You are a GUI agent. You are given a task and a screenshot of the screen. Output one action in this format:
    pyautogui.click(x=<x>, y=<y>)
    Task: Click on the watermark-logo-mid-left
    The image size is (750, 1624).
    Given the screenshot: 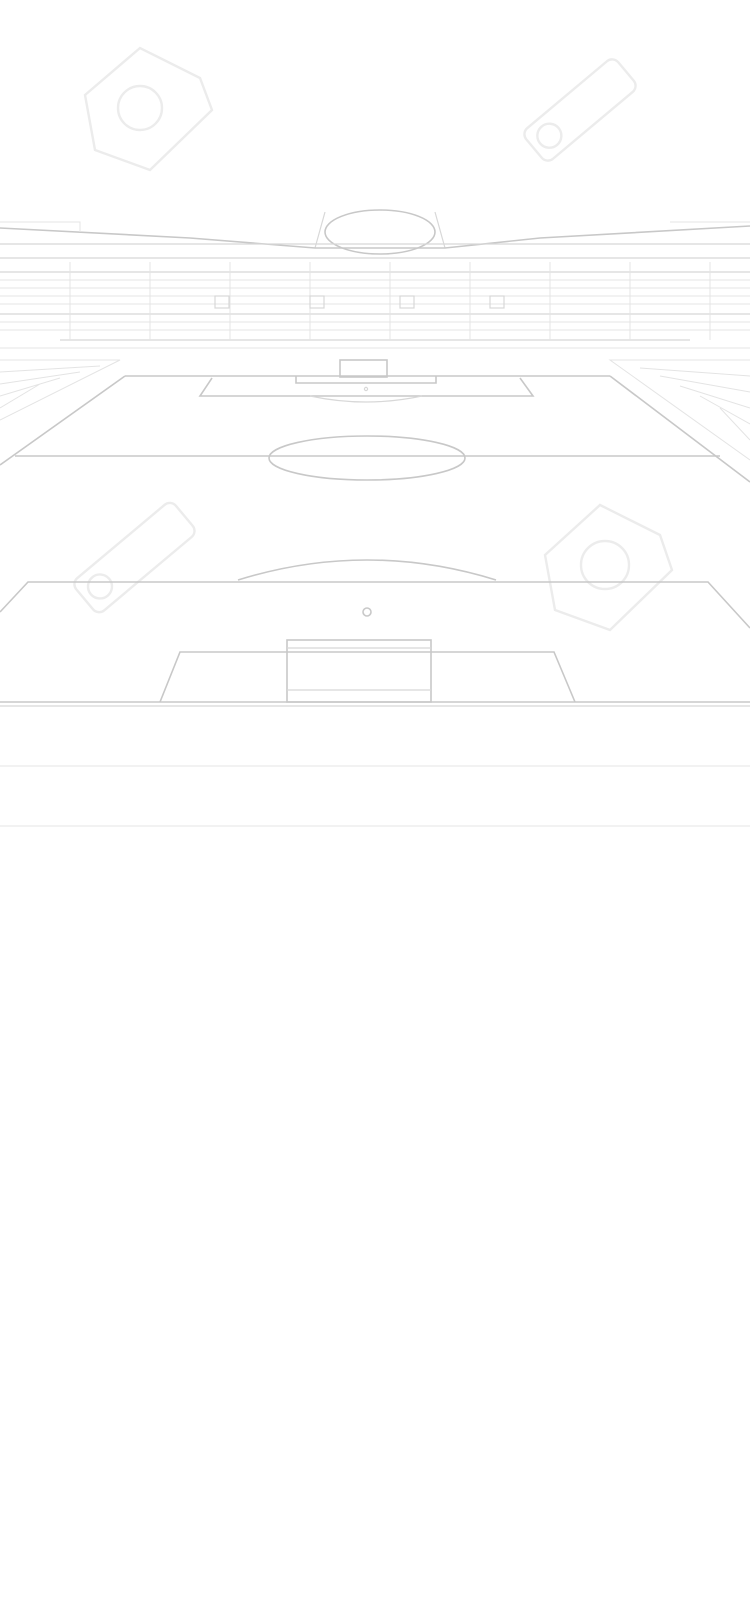 What is the action you would take?
    pyautogui.click(x=134, y=557)
    